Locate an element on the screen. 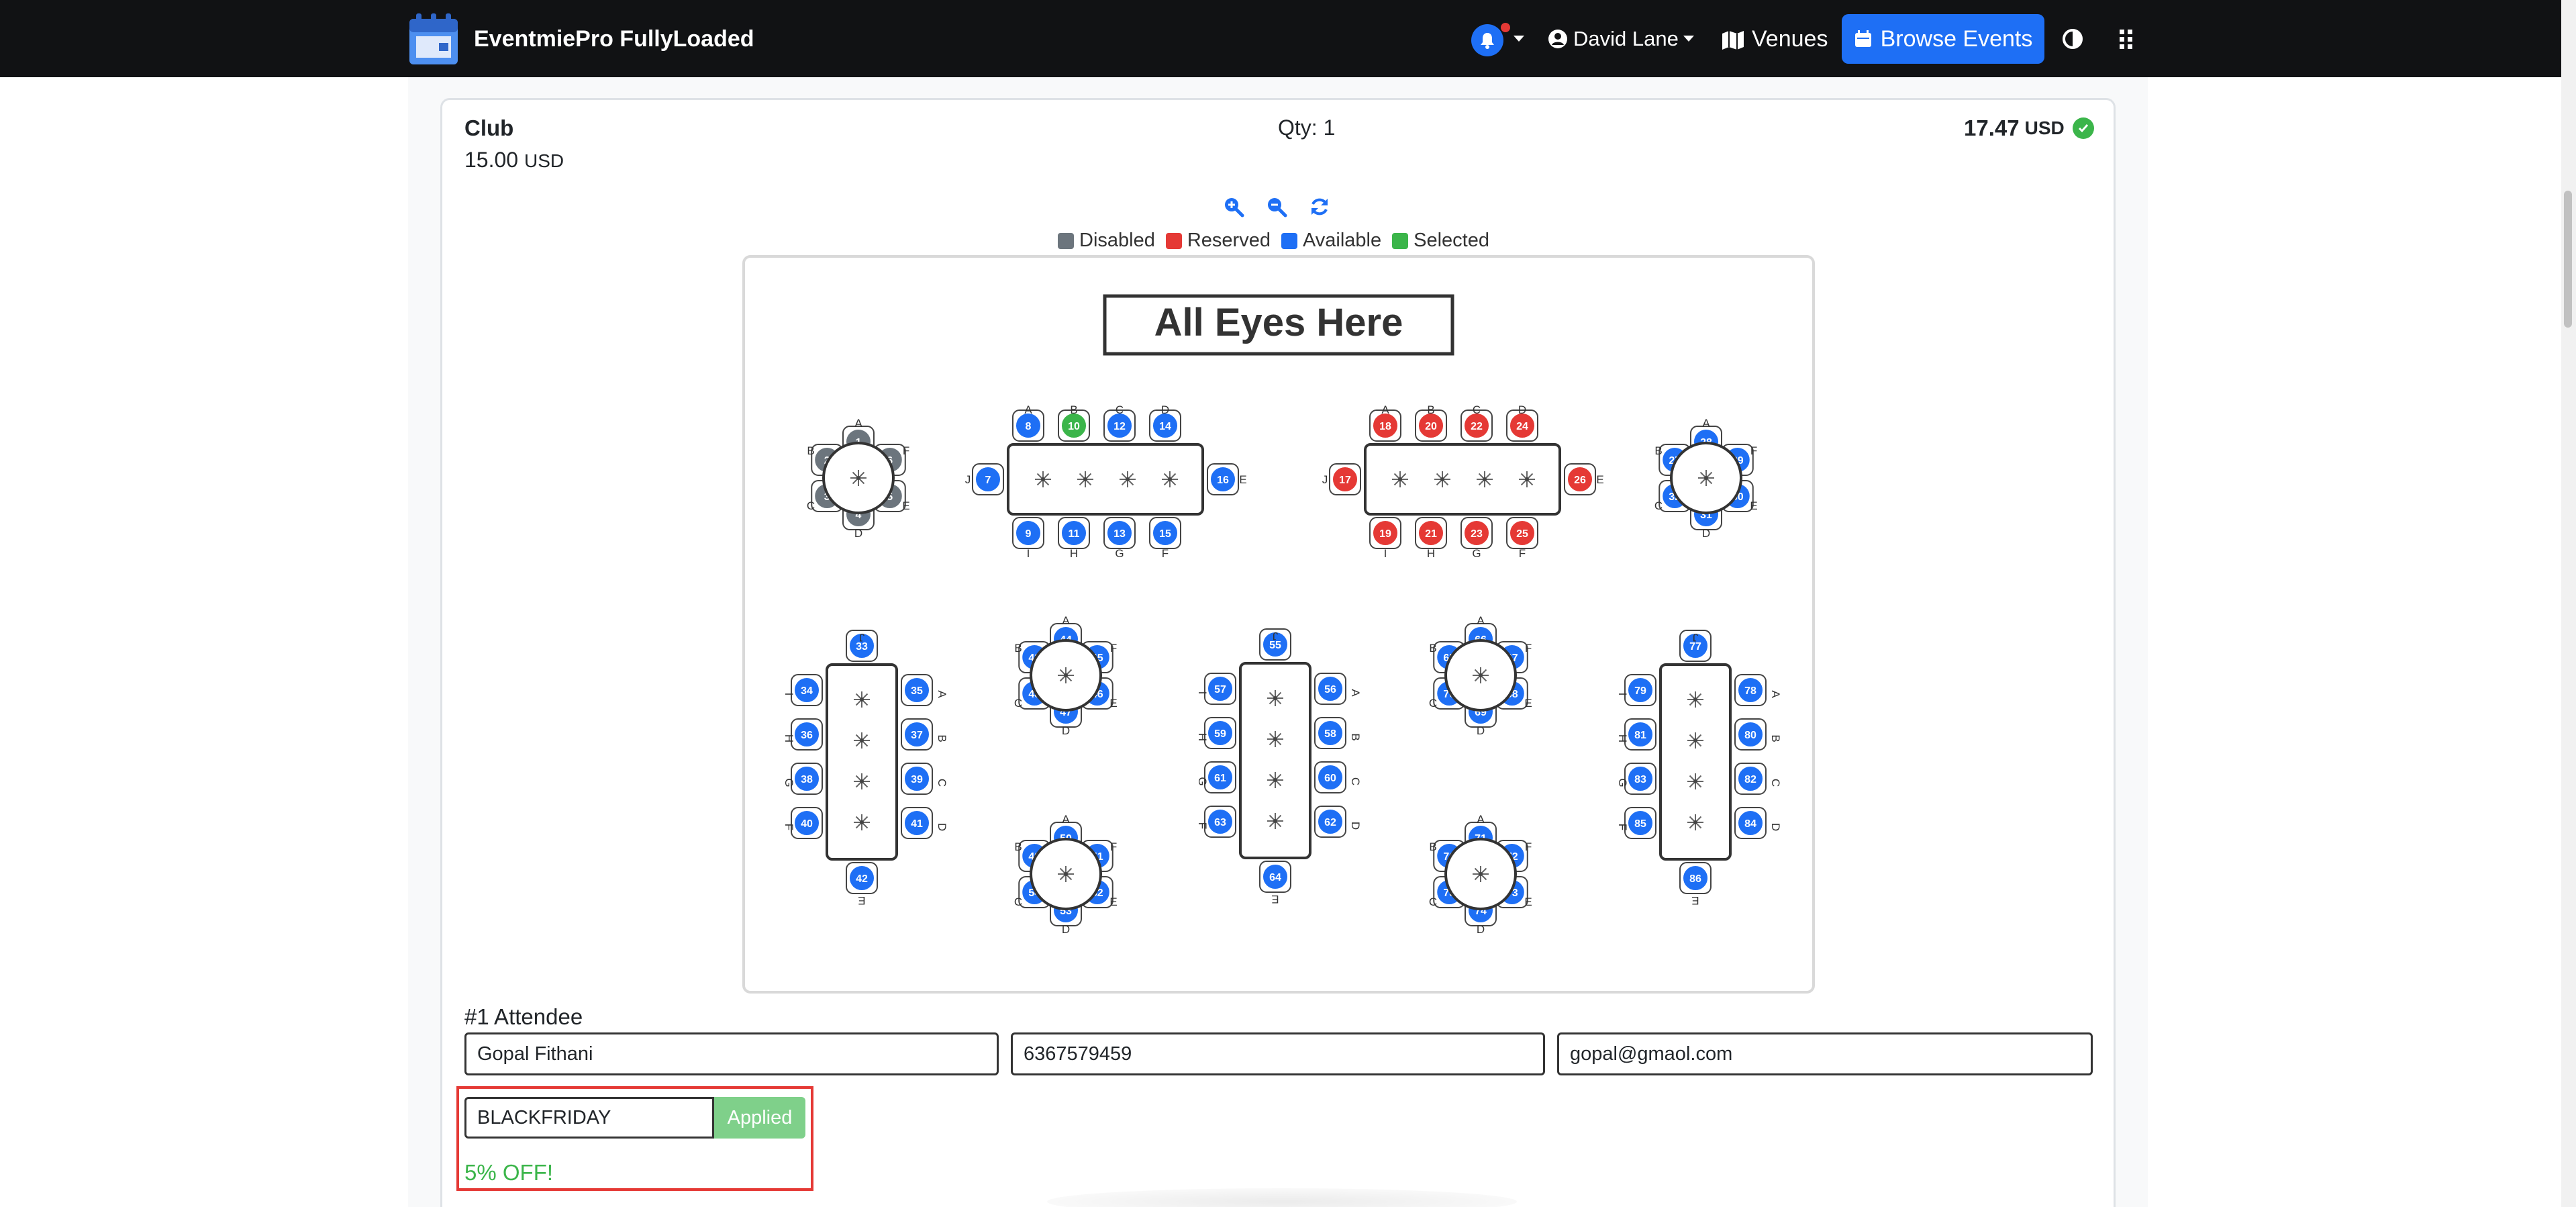 The width and height of the screenshot is (2576, 1207). seat-letter: C is located at coordinates (1658, 505).